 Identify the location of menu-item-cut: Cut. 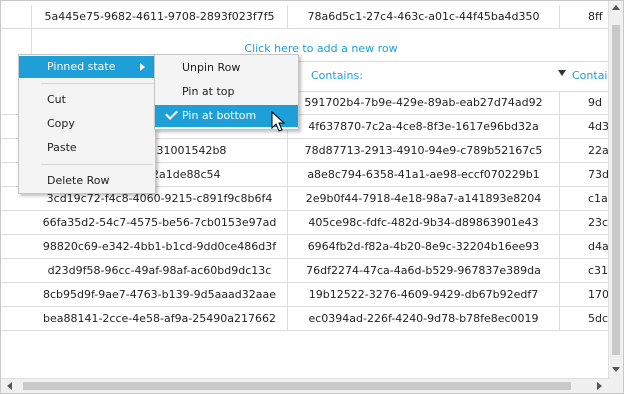
(87, 100).